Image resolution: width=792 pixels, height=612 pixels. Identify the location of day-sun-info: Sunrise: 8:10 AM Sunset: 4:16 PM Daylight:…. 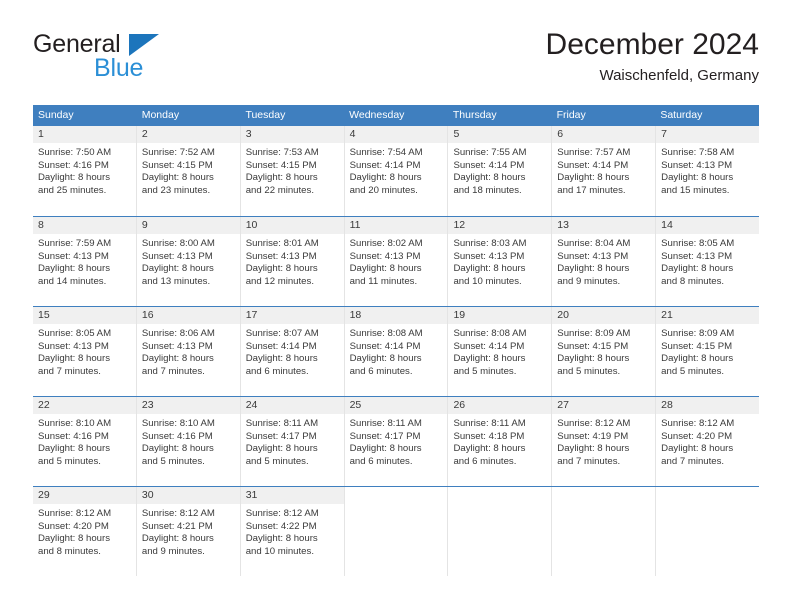
(84, 441).